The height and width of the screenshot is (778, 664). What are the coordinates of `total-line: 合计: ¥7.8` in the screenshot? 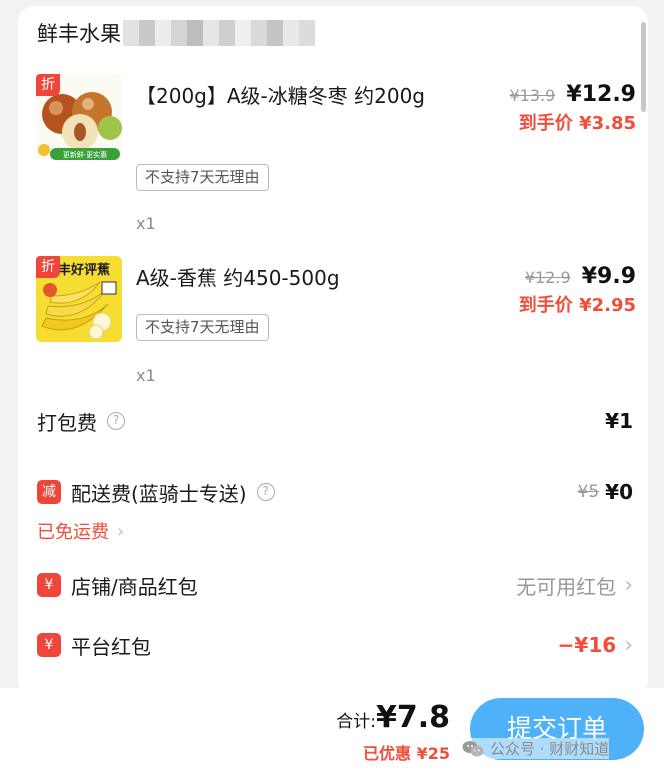 It's located at (393, 717).